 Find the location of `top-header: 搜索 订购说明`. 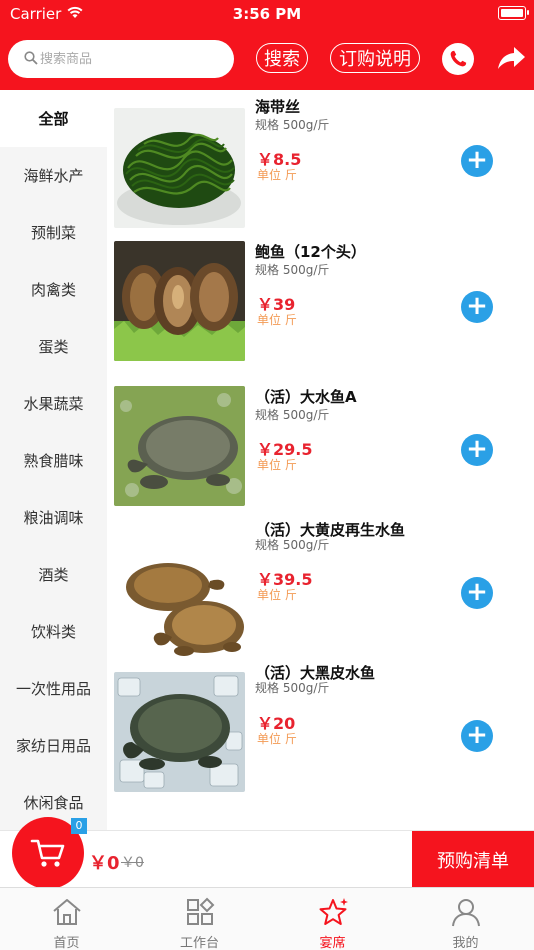

top-header: 搜索 订购说明 is located at coordinates (267, 59).